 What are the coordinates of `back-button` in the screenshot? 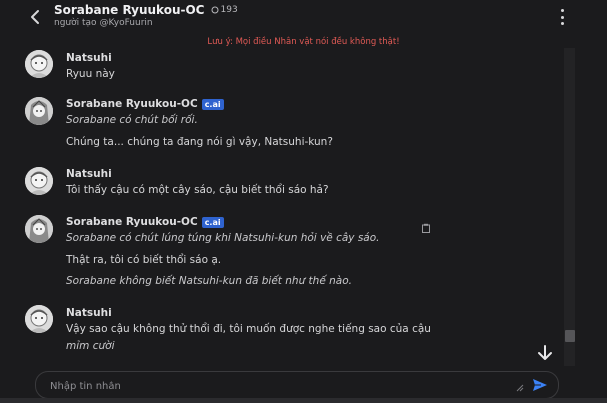 It's located at (35, 17).